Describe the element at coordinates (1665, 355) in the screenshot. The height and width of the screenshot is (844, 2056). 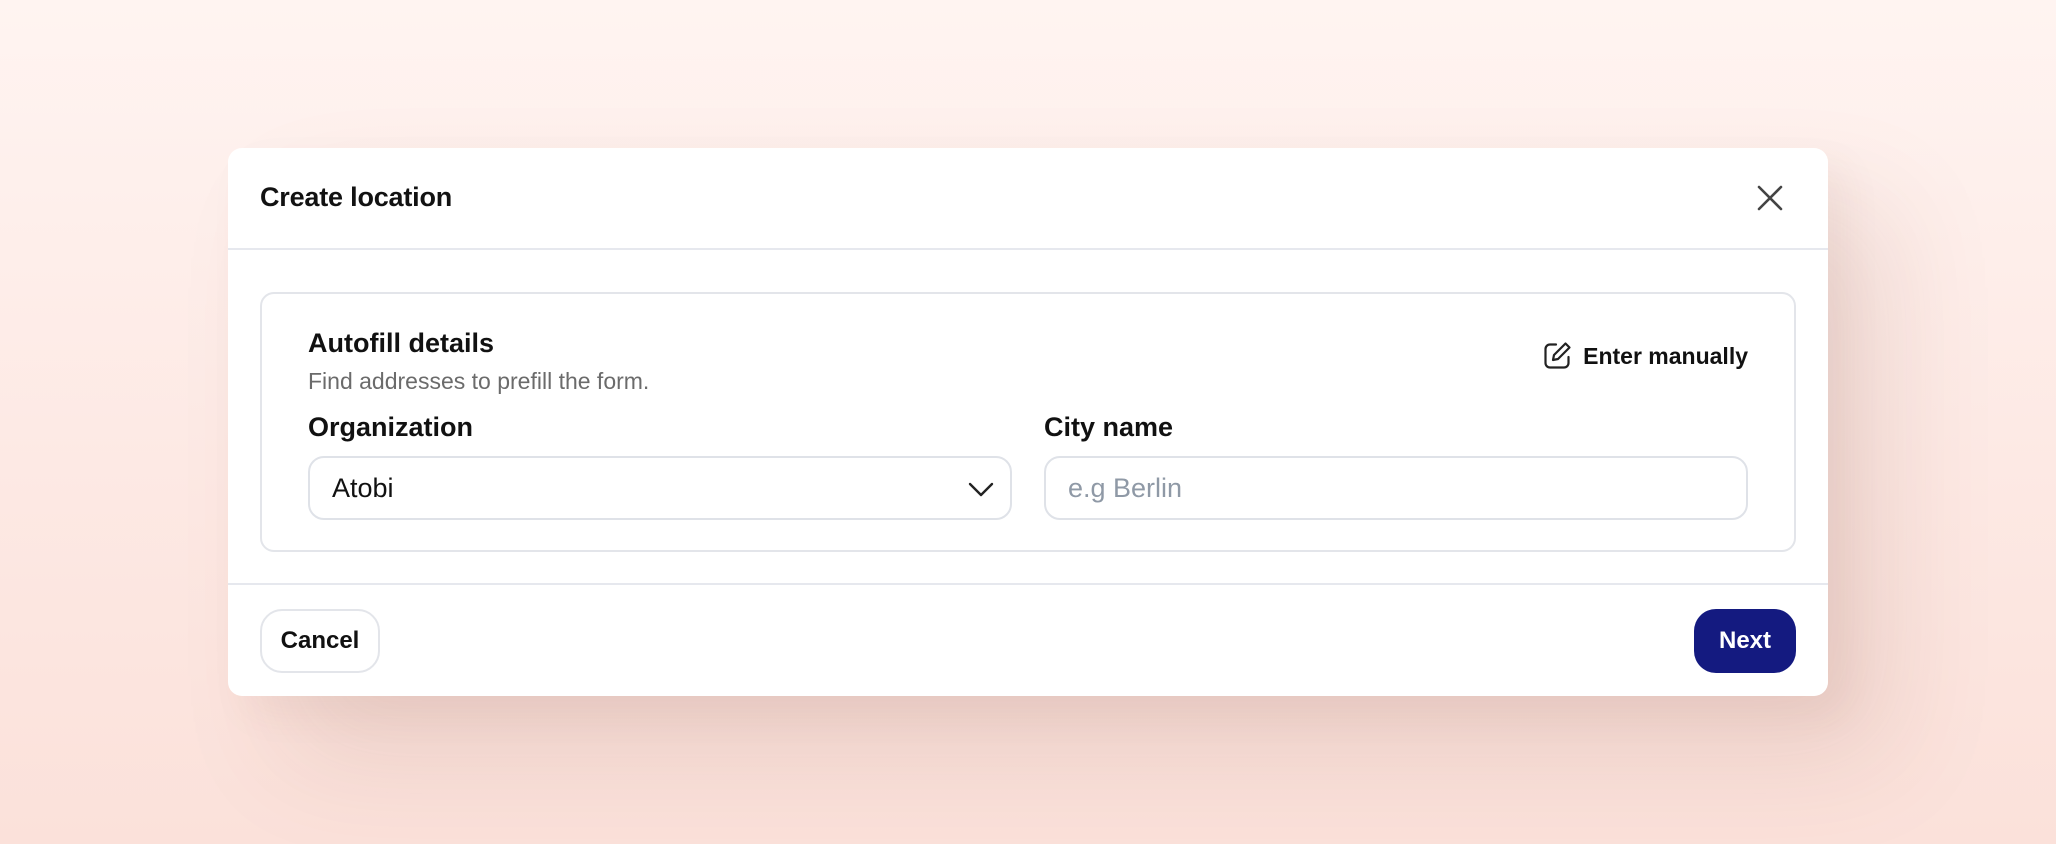
I see `enter-manually-label: Enter manually` at that location.